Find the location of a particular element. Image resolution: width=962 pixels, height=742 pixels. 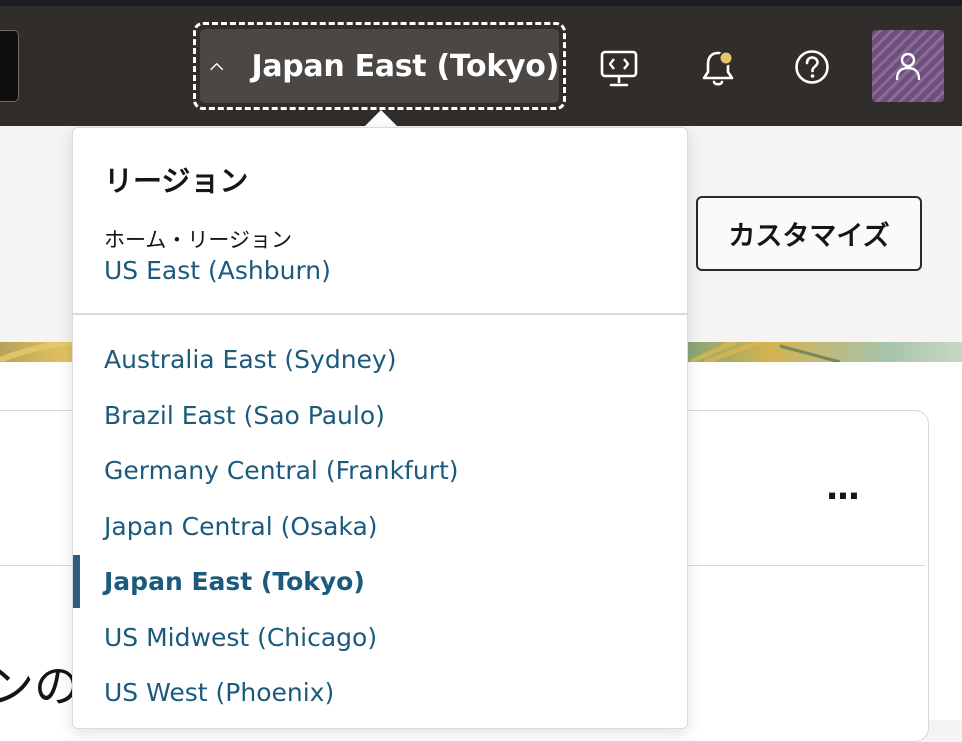

panel-title: リージョン is located at coordinates (176, 181).